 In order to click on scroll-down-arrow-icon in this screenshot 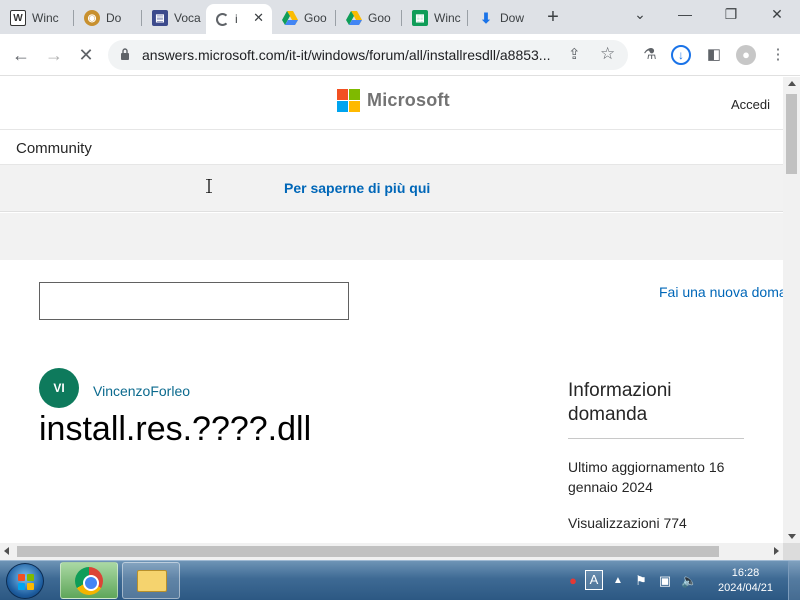, I will do `click(792, 536)`.